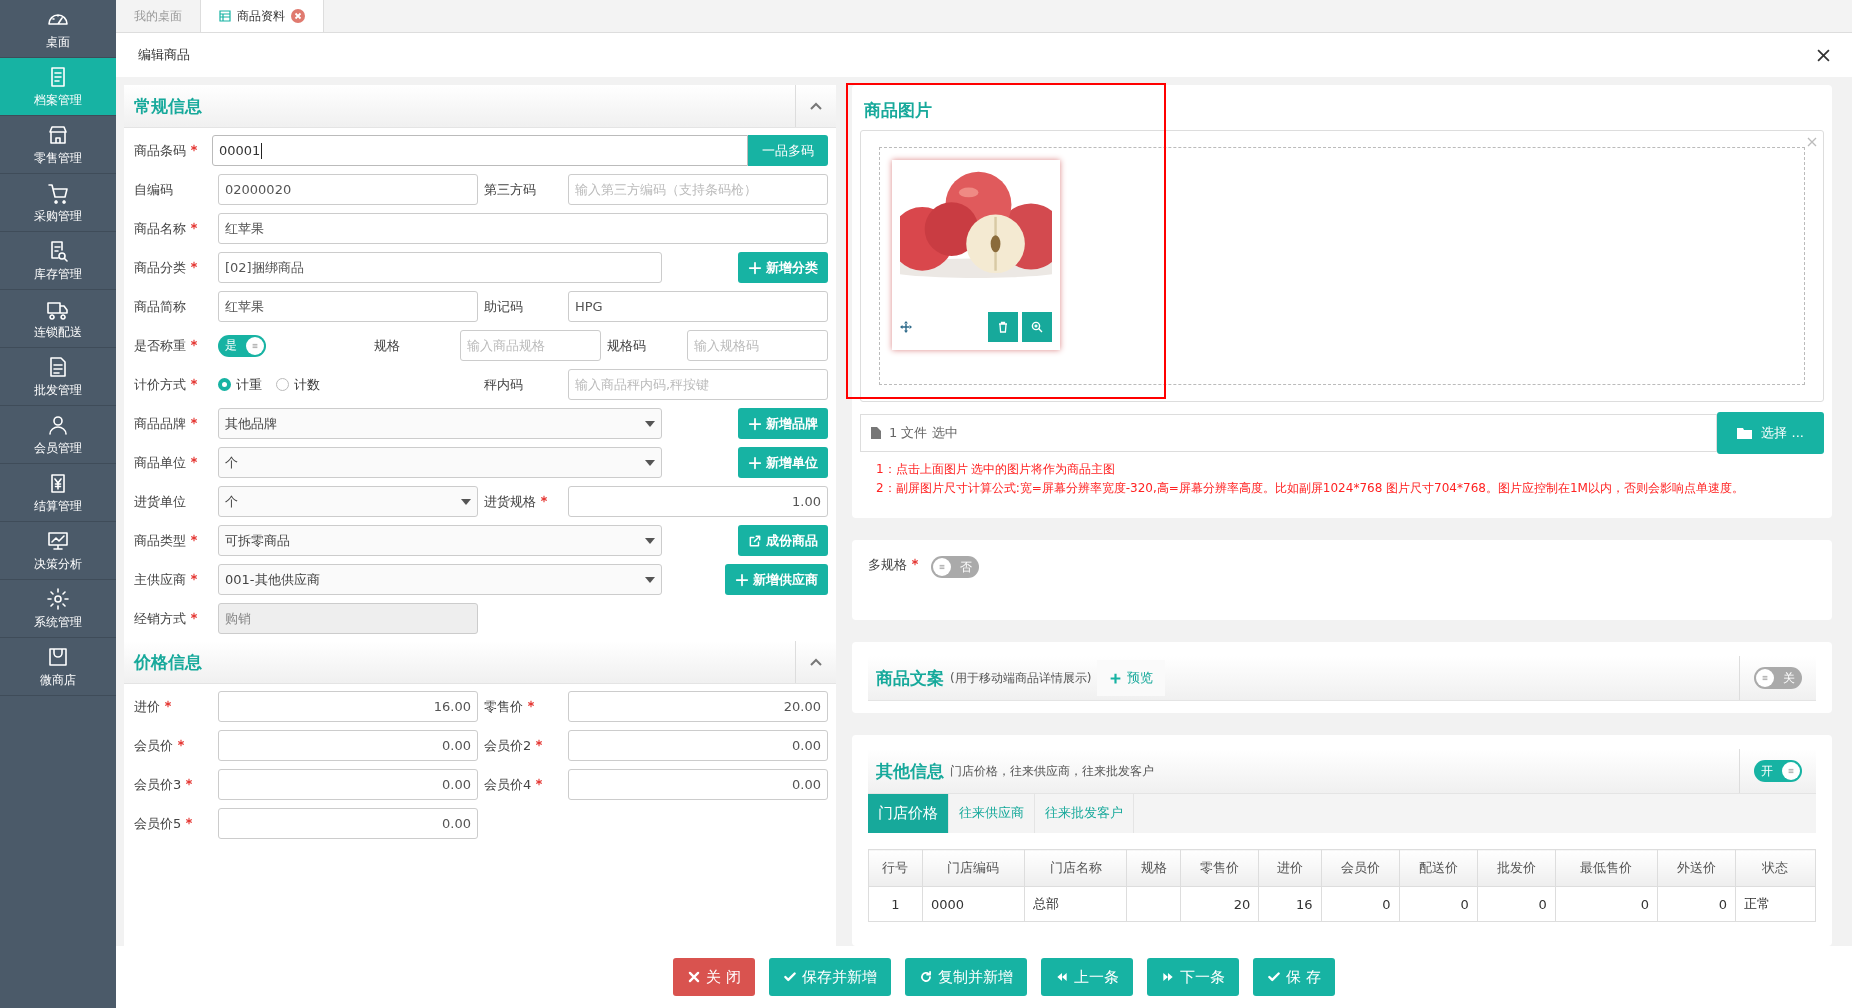 This screenshot has height=1008, width=1852. Describe the element at coordinates (58, 448) in the screenshot. I see `sidebar-label: 会员管理` at that location.